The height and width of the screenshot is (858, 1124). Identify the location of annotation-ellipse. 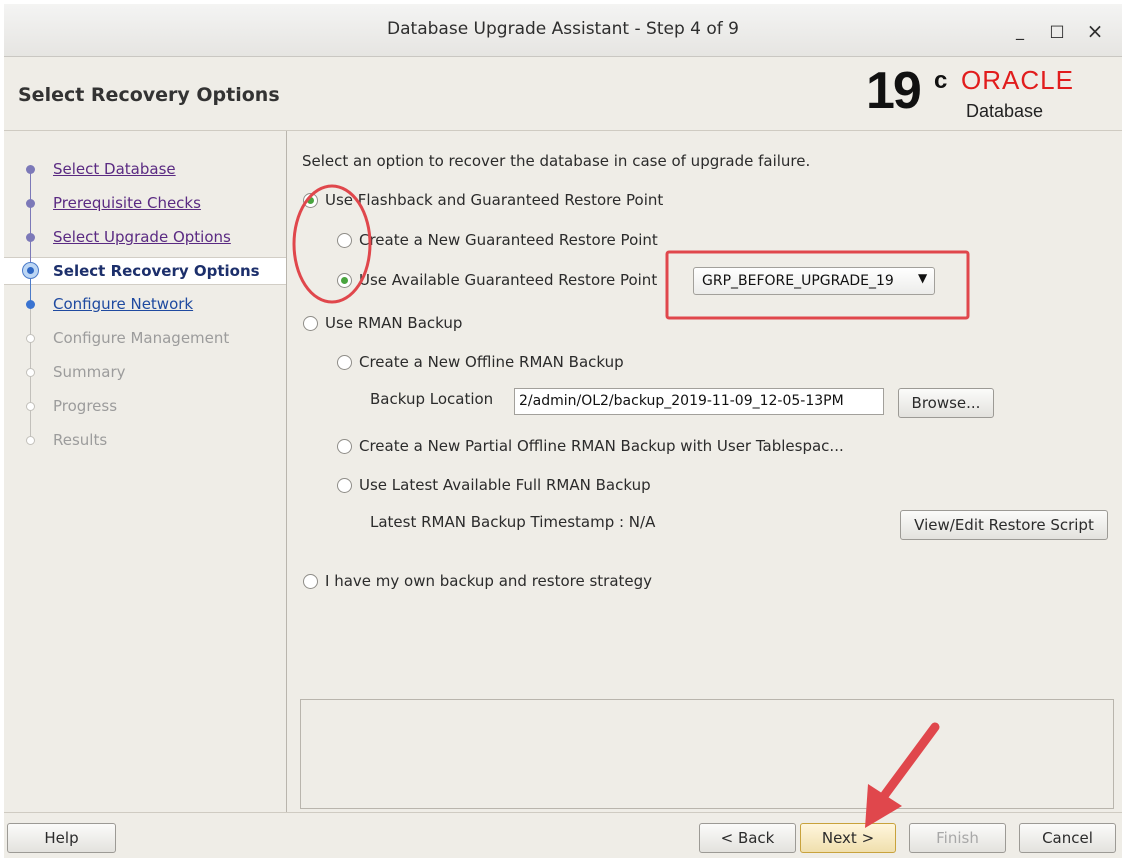
(332, 244).